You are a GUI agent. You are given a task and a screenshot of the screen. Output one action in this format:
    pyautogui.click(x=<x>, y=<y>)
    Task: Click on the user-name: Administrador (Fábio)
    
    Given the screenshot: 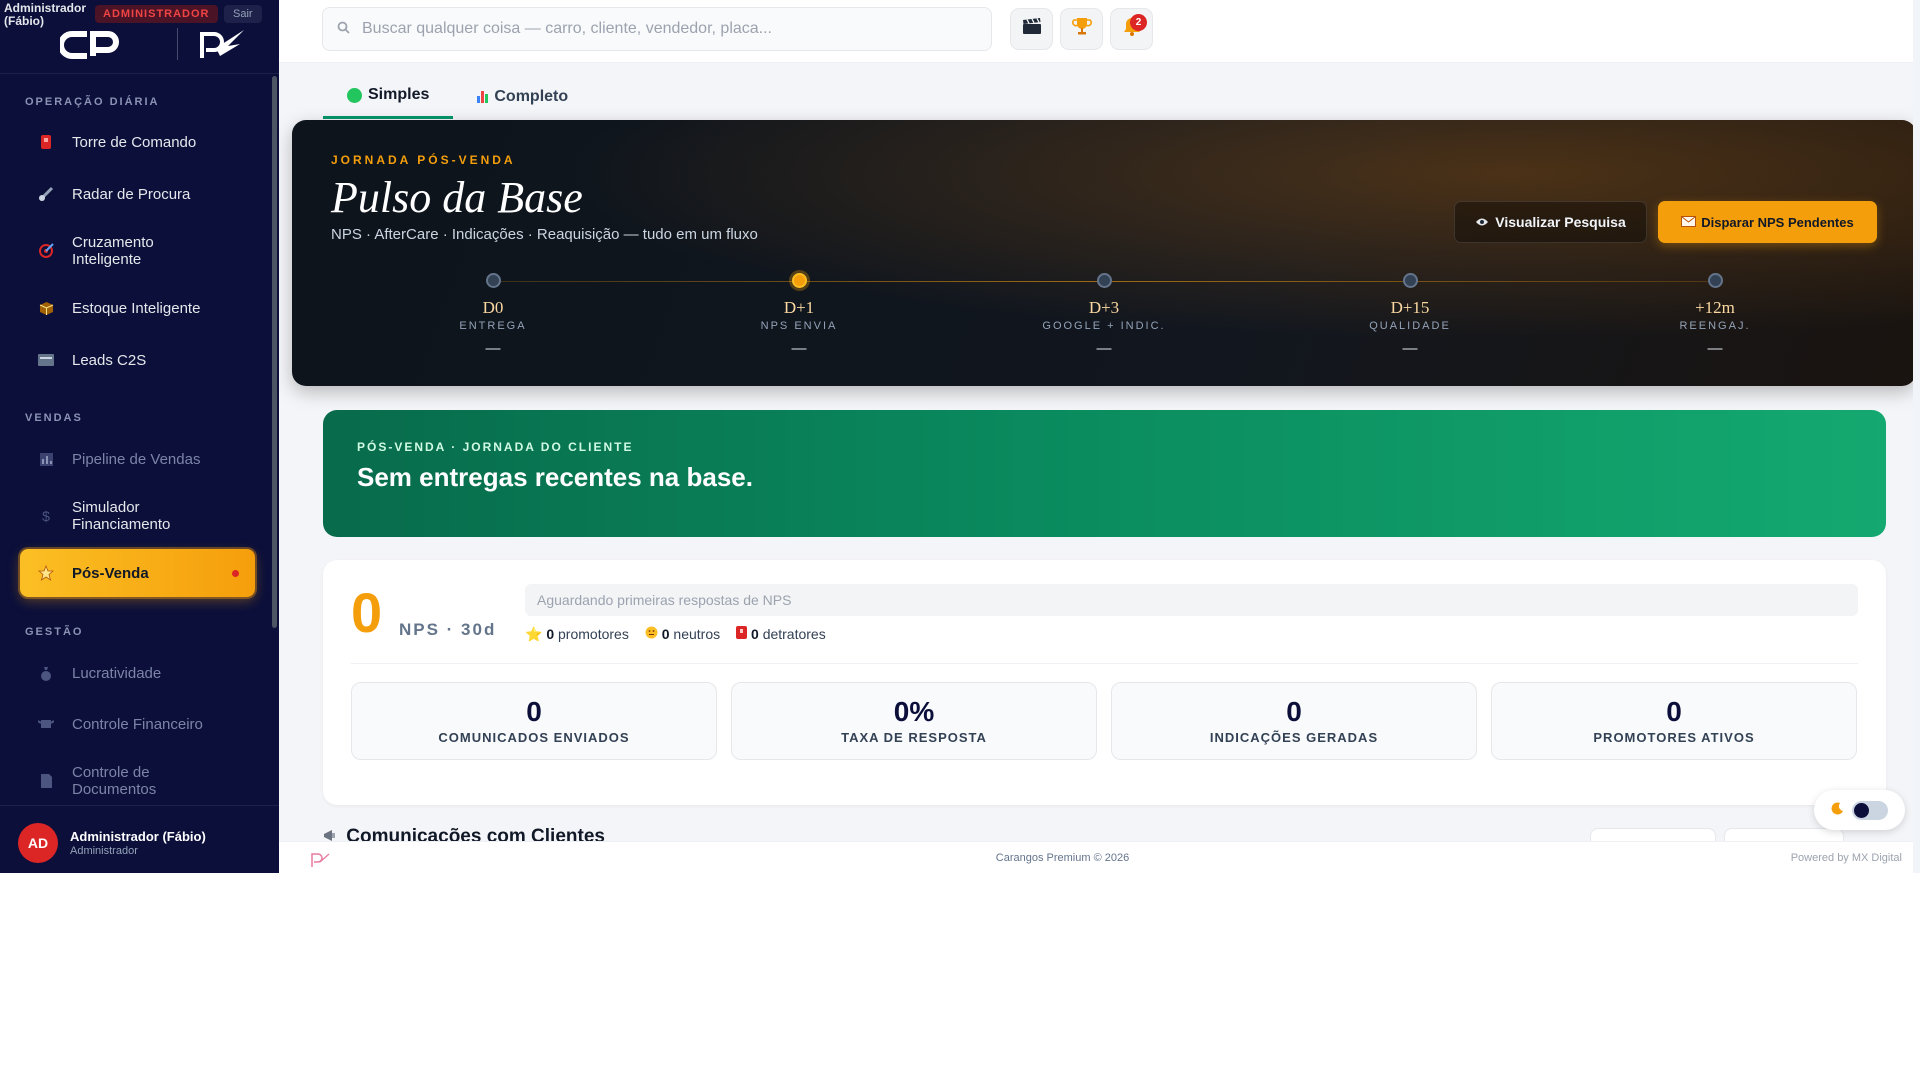 What is the action you would take?
    pyautogui.click(x=138, y=836)
    